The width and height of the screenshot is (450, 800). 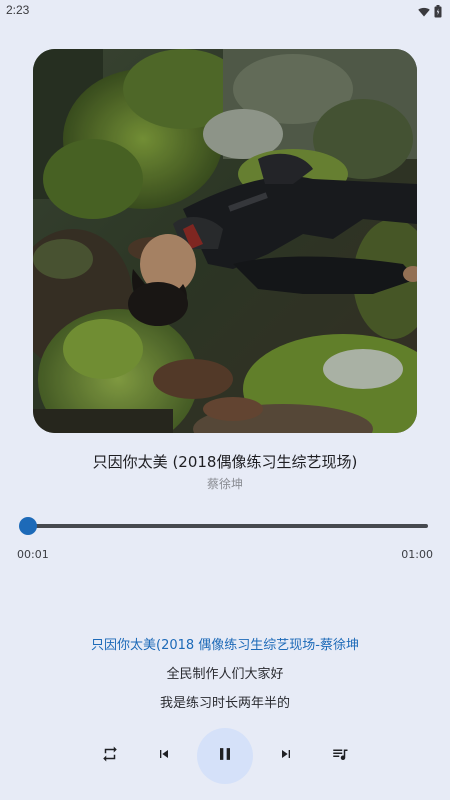 I want to click on previous-button, so click(x=164, y=756).